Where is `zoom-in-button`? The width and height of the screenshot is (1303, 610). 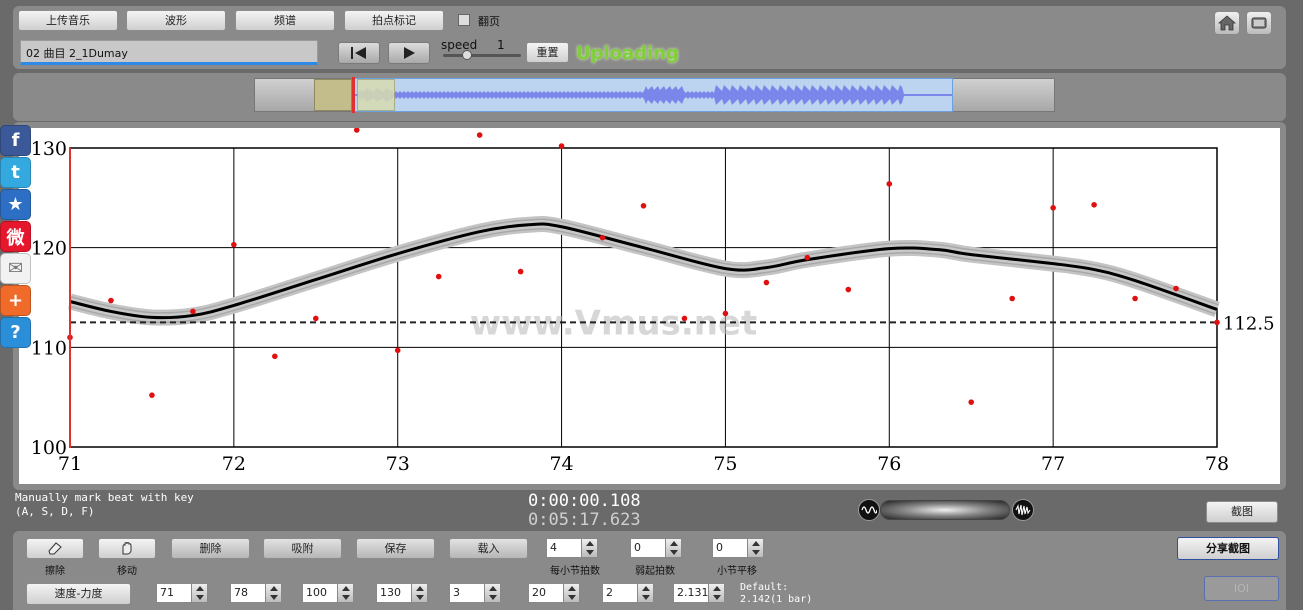
zoom-in-button is located at coordinates (1023, 510).